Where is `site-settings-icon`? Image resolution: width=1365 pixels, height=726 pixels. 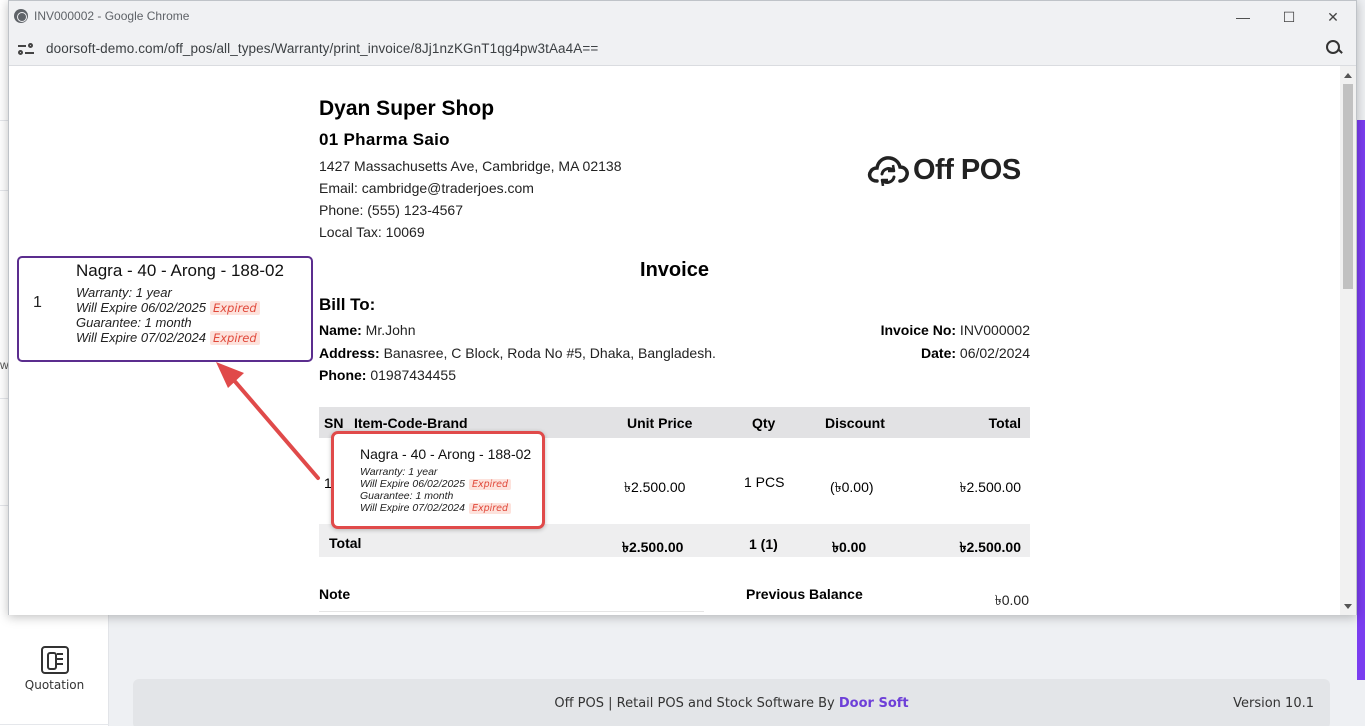
site-settings-icon is located at coordinates (26, 49).